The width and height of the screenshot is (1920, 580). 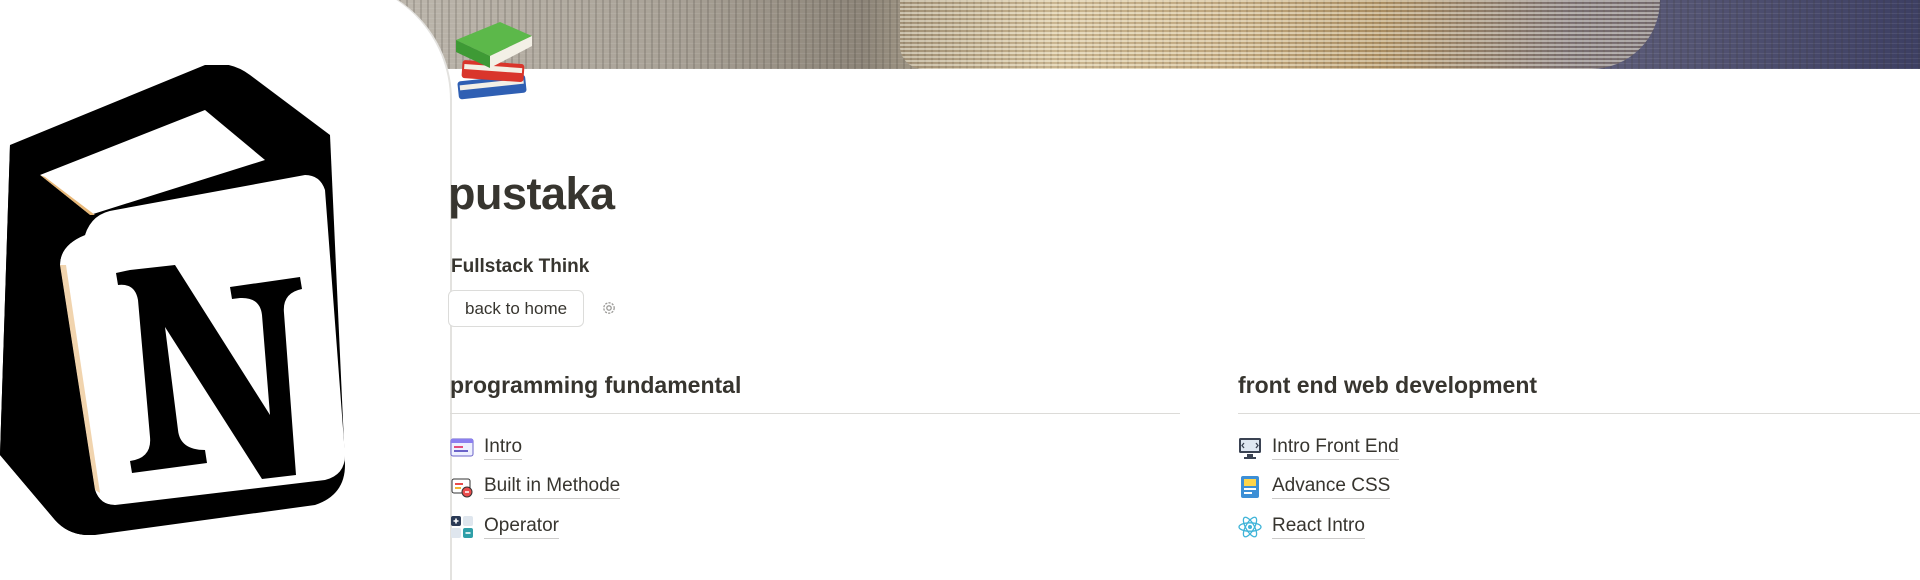 I want to click on gear-icon, so click(x=609, y=310).